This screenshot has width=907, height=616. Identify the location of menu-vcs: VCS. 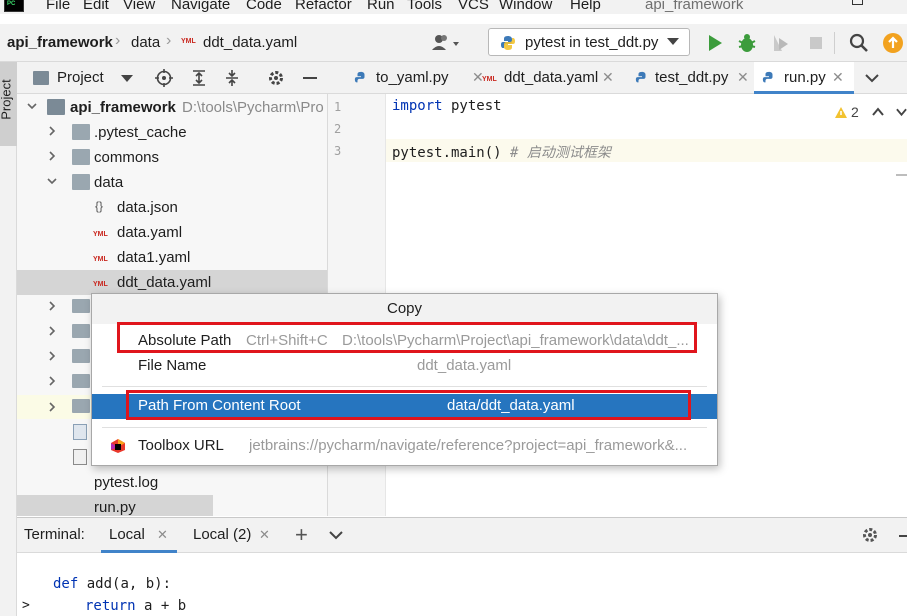
(473, 6).